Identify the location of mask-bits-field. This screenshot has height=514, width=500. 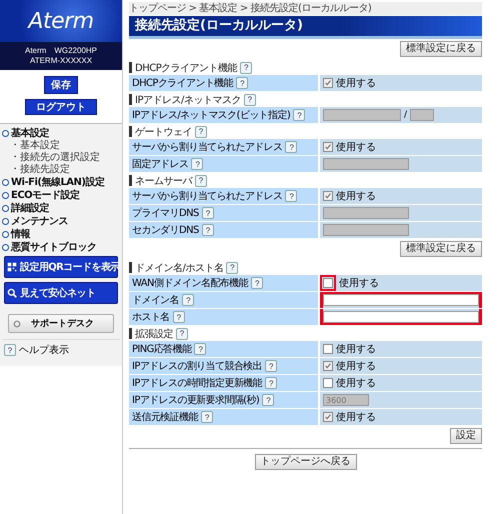
(422, 115).